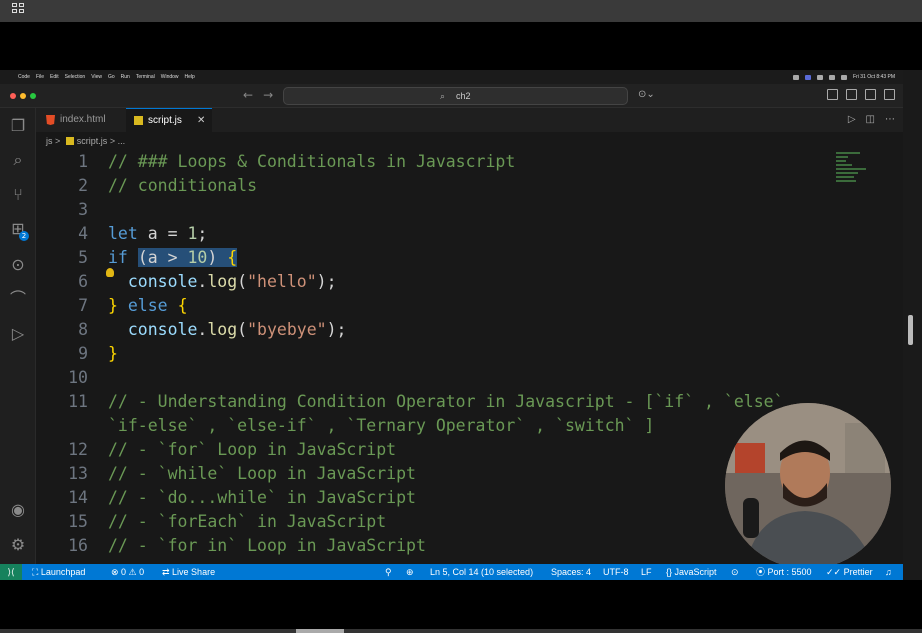 Image resolution: width=922 pixels, height=633 pixels. What do you see at coordinates (616, 572) in the screenshot?
I see `encoding: UTF-8` at bounding box center [616, 572].